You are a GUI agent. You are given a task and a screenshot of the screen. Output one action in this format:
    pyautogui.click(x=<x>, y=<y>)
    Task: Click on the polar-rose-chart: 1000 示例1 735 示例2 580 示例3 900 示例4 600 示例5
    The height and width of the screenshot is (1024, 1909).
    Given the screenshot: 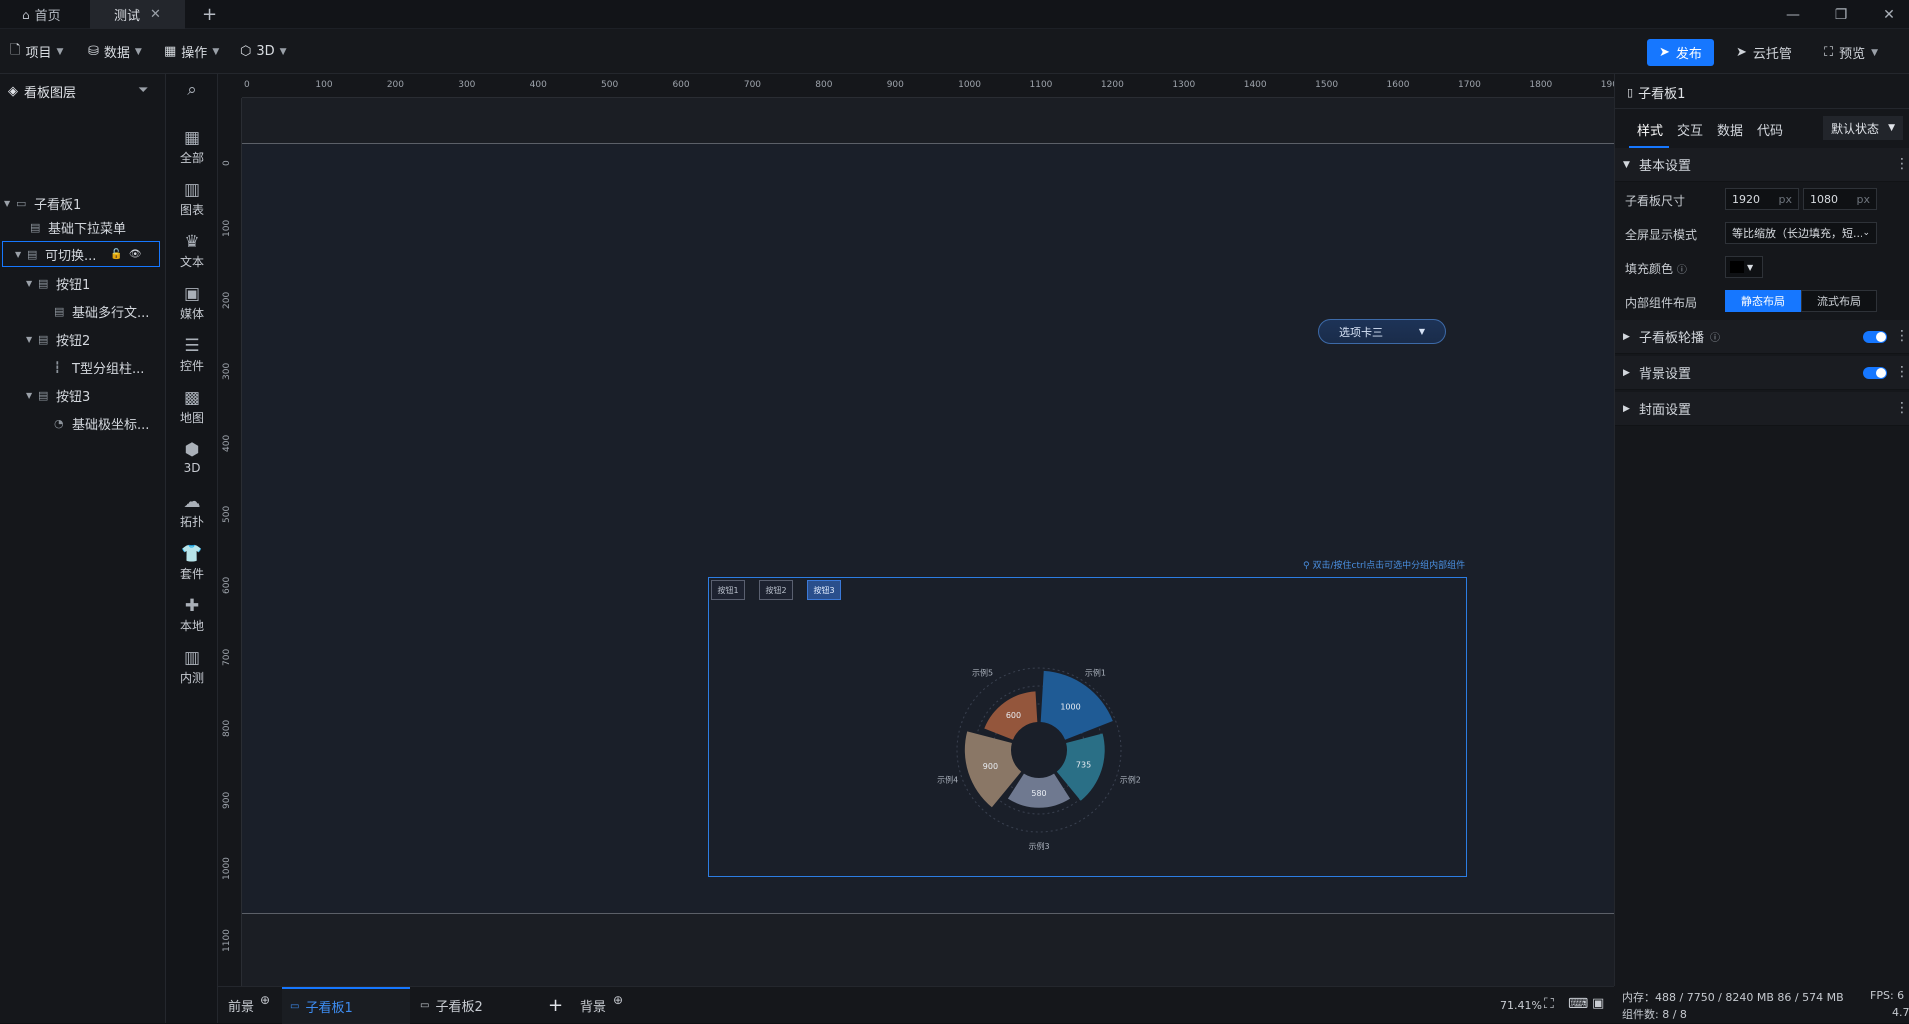 What is the action you would take?
    pyautogui.click(x=1039, y=748)
    